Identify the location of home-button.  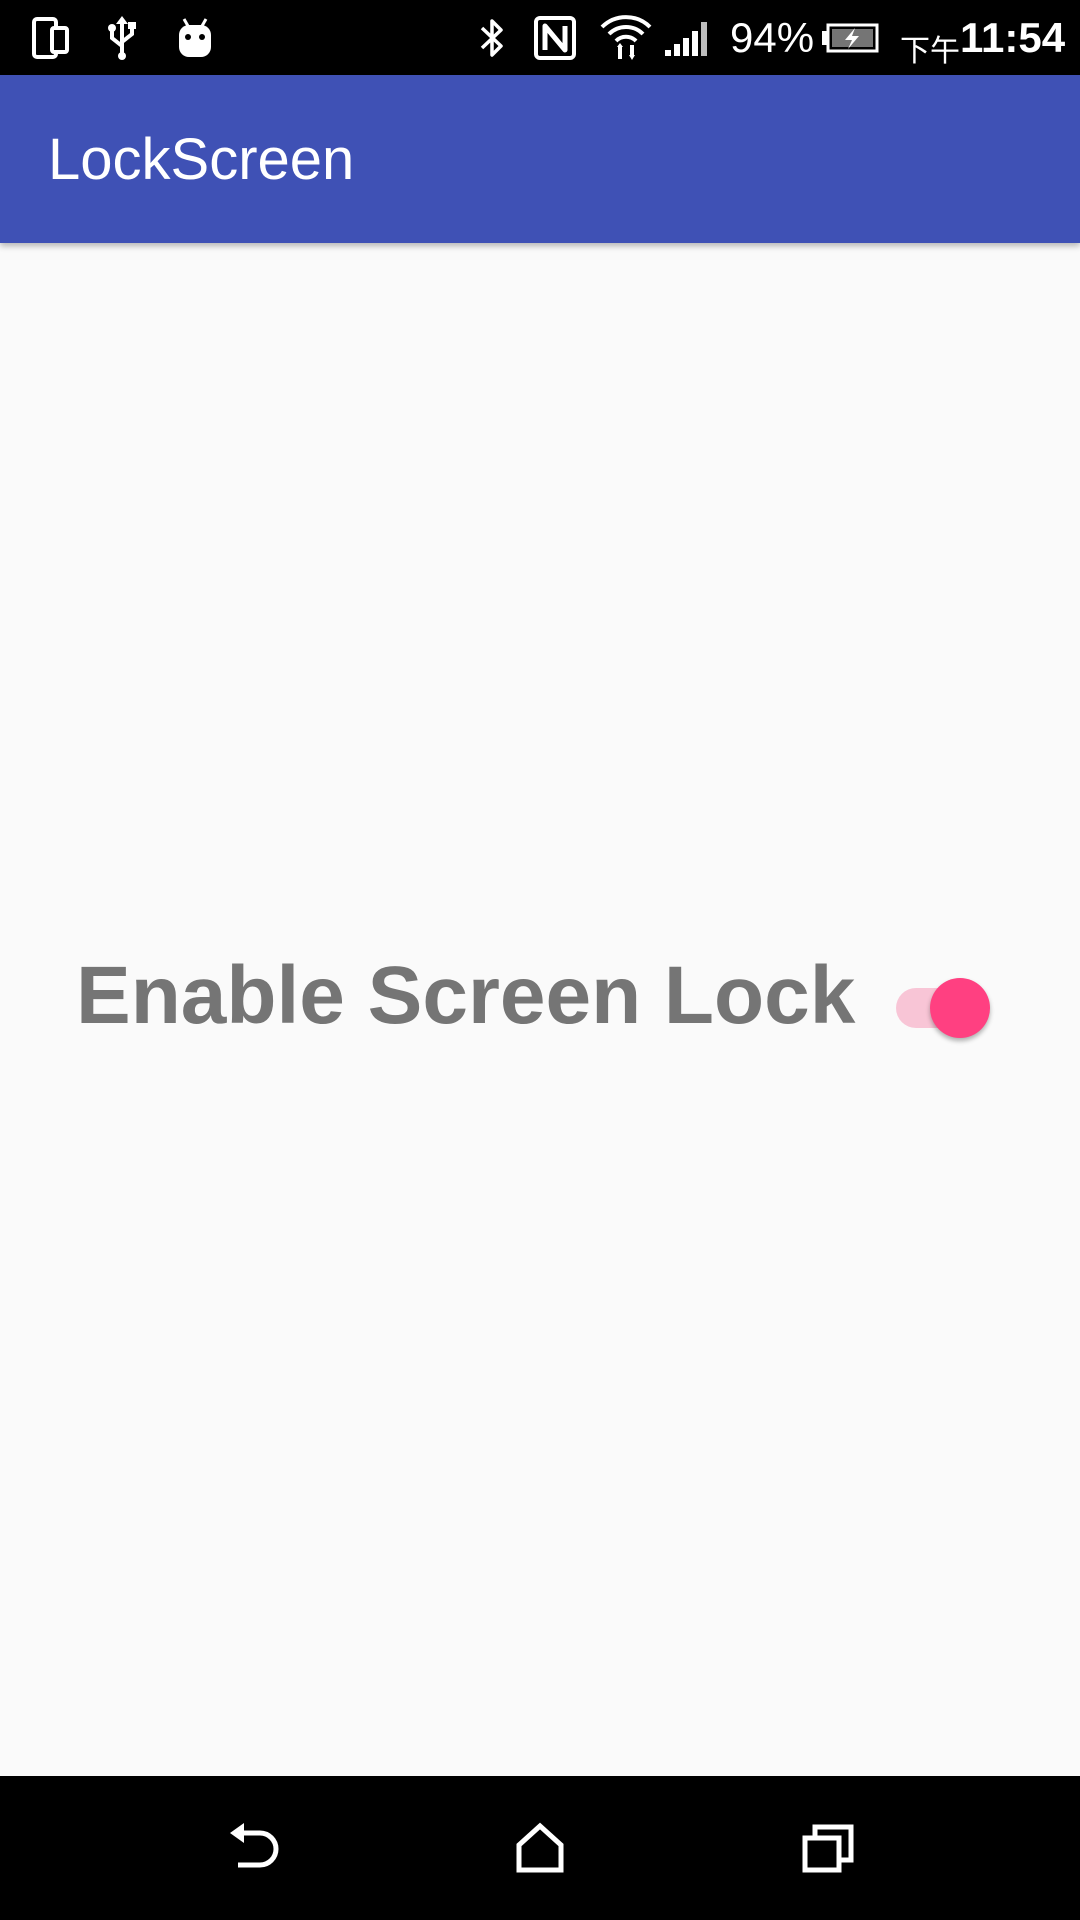
(540, 1848).